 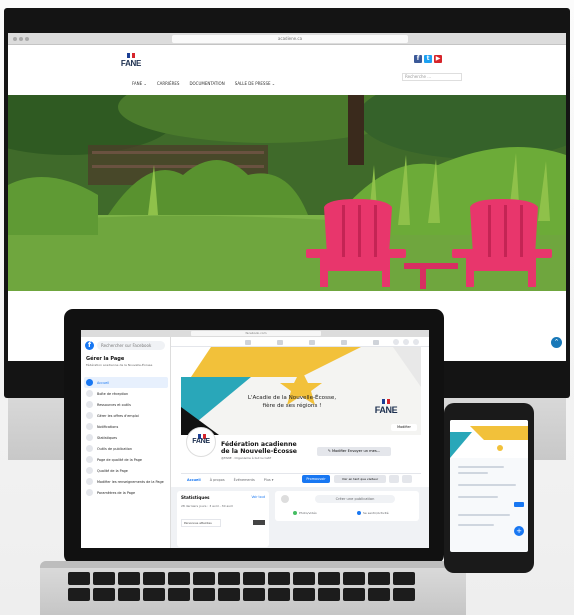 I want to click on facebook-search-input: Rechercher sur Facebook, so click(x=131, y=345).